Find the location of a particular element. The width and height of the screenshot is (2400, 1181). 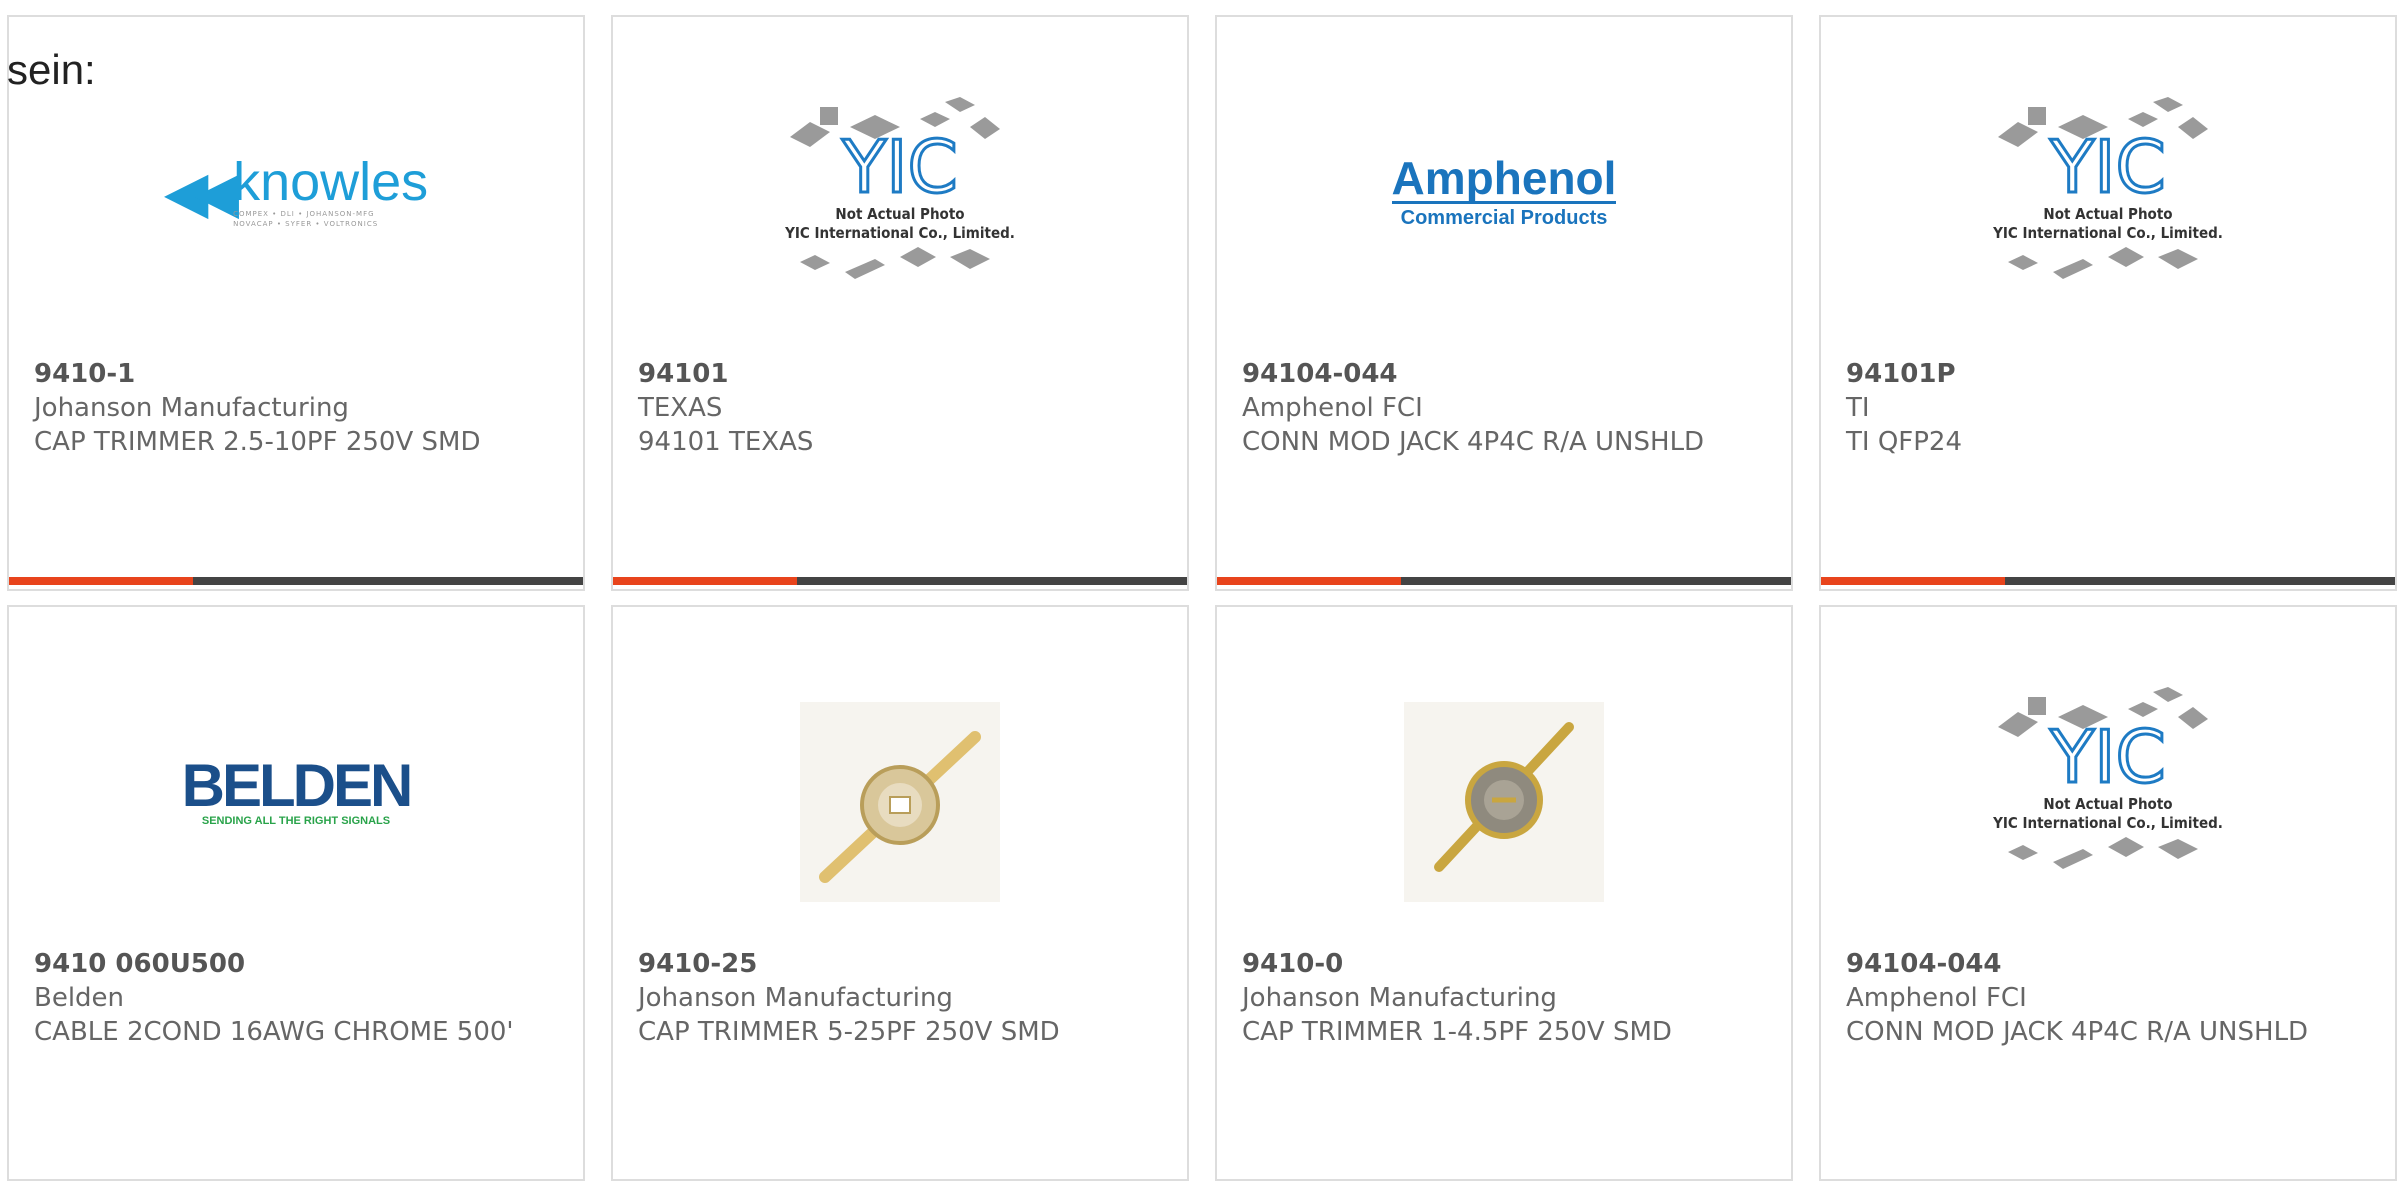

intro-text: sein: is located at coordinates (51, 69).